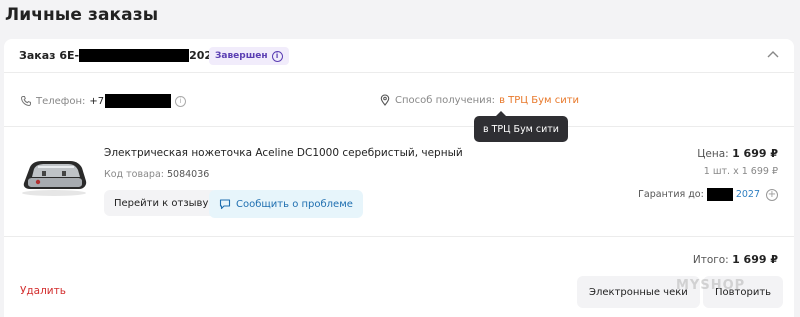 The image size is (800, 317). What do you see at coordinates (43, 291) in the screenshot?
I see `delete-button: Удалить` at bounding box center [43, 291].